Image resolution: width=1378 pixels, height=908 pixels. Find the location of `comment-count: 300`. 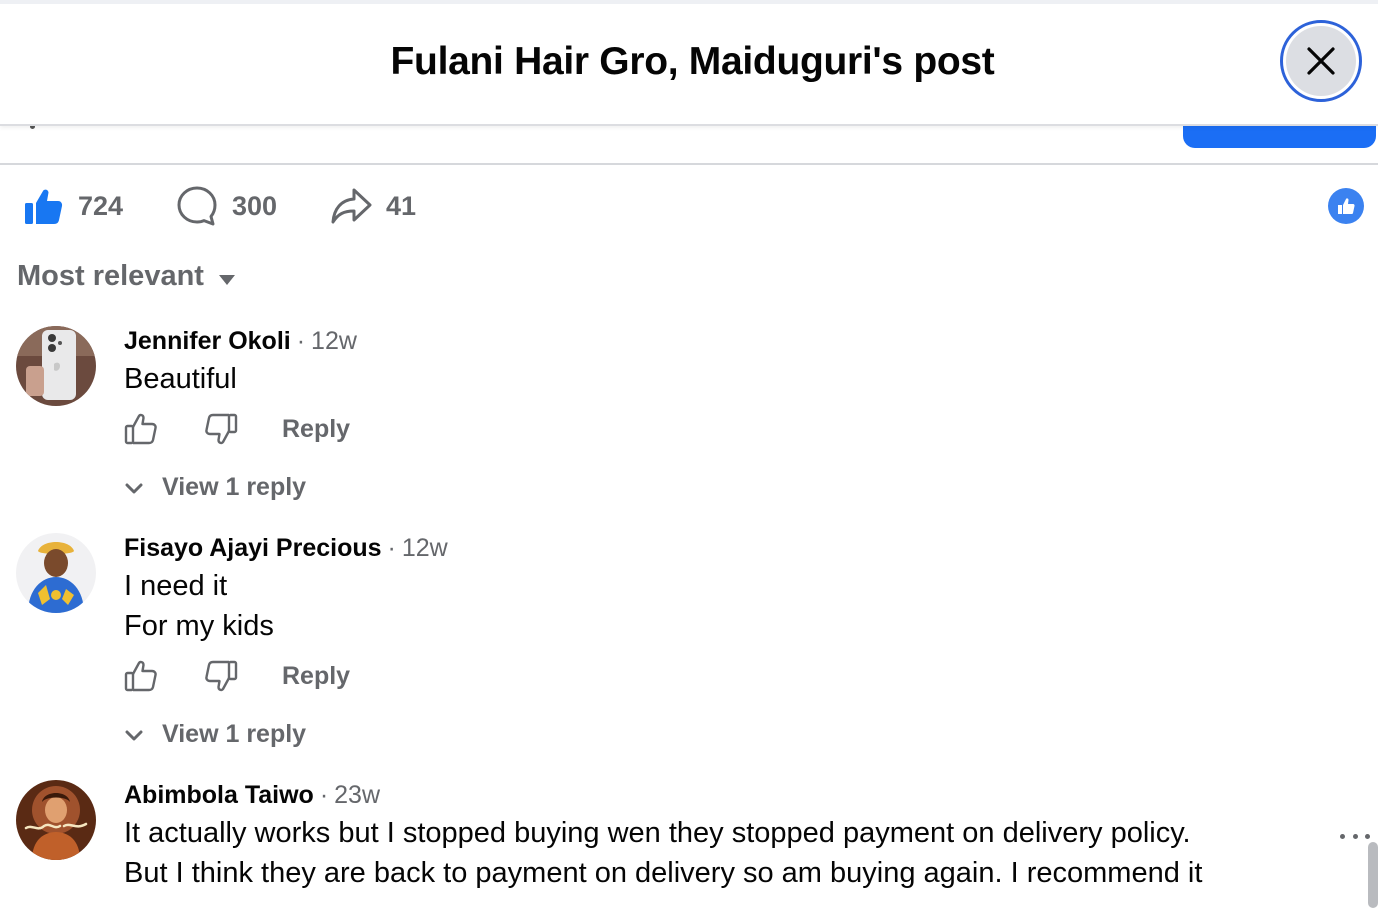

comment-count: 300 is located at coordinates (255, 205).